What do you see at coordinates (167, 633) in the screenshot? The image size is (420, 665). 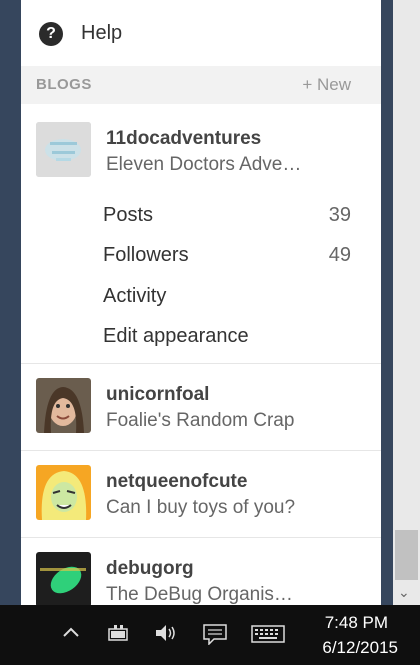 I see `volume-icon` at bounding box center [167, 633].